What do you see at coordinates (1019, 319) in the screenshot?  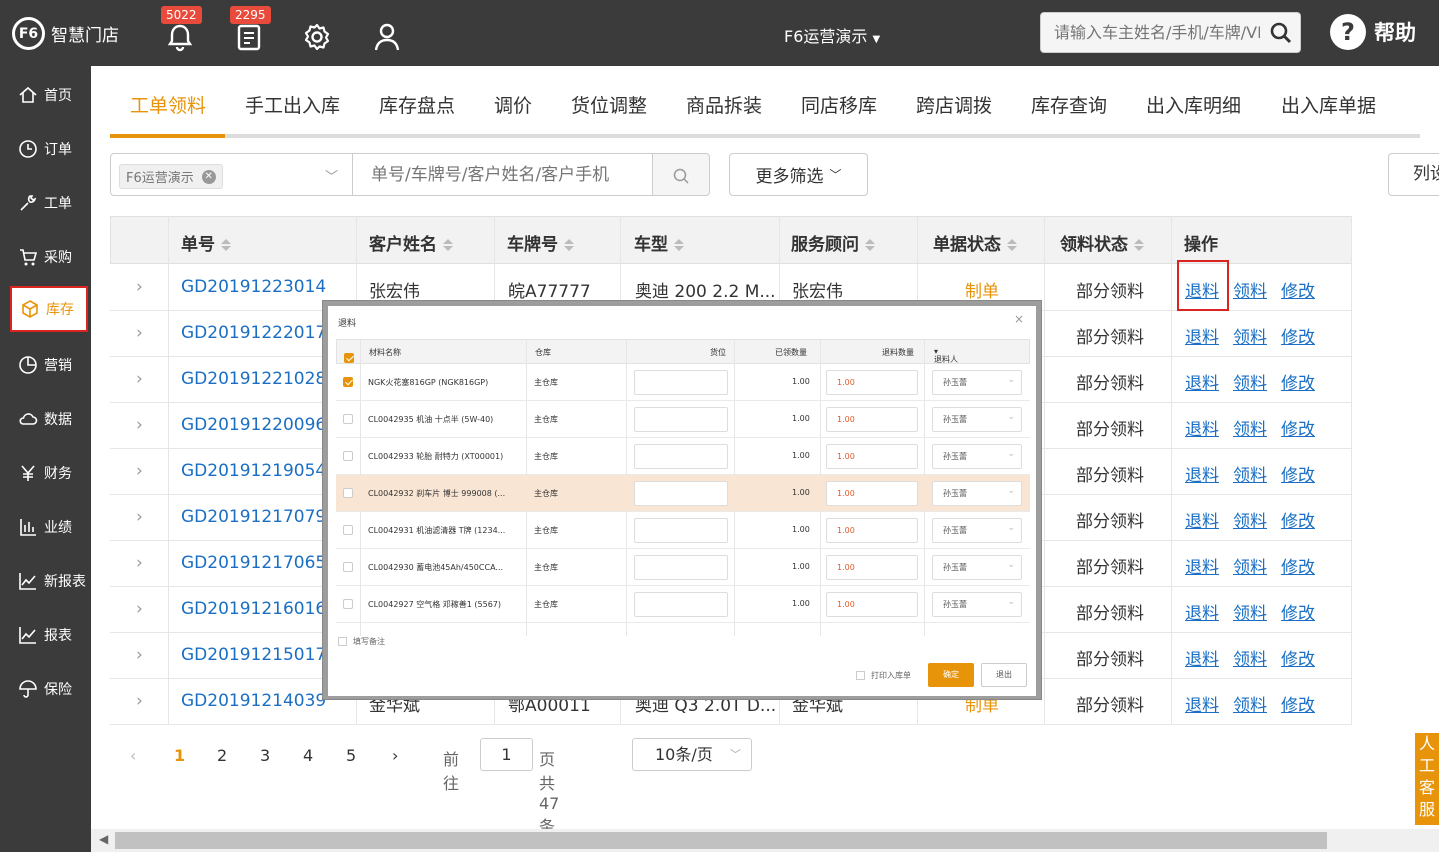 I see `close-icon: ×` at bounding box center [1019, 319].